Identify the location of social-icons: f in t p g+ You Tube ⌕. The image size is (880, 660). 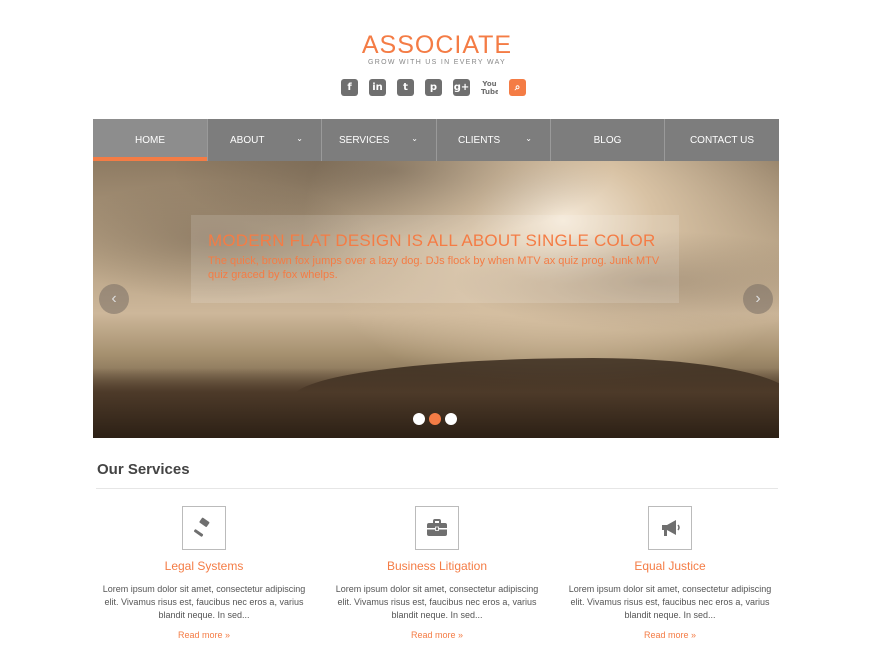
(433, 88).